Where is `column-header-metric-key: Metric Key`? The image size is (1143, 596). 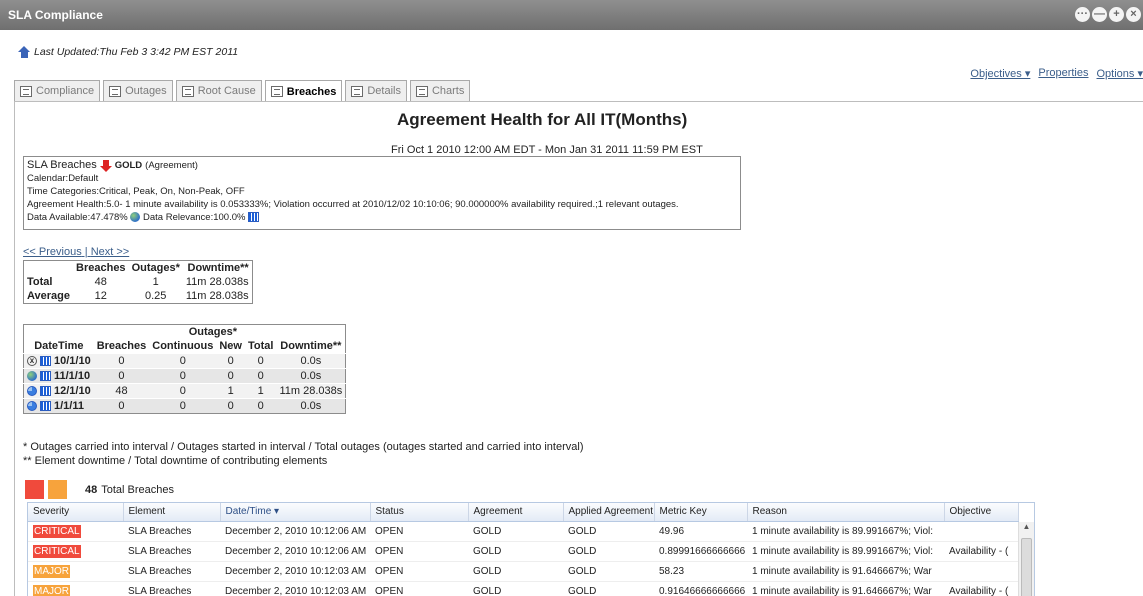 column-header-metric-key: Metric Key is located at coordinates (701, 512).